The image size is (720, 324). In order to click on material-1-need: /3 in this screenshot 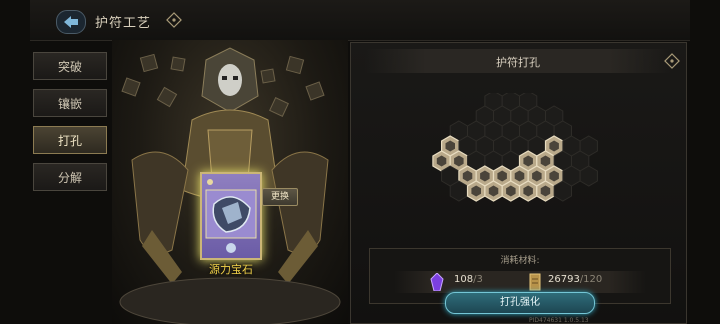, I will do `click(478, 279)`.